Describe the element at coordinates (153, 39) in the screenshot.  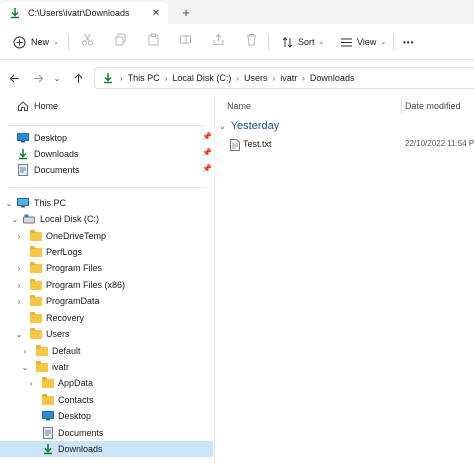
I see `paste-icon` at that location.